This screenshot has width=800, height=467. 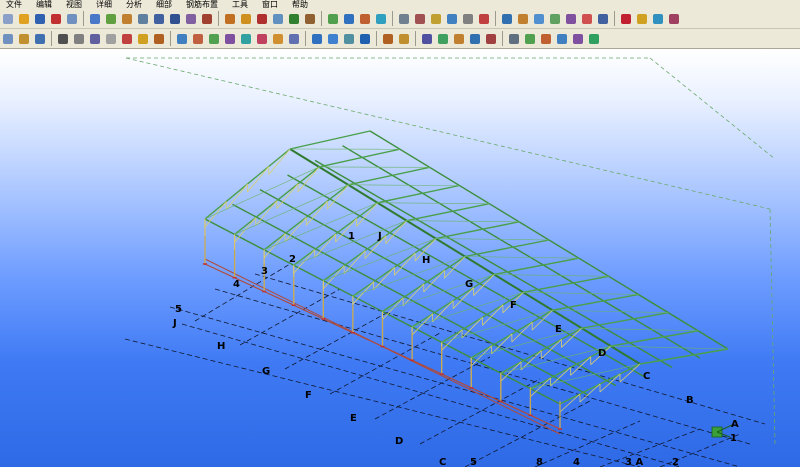 I want to click on menu-item-5: 细部, so click(x=164, y=4).